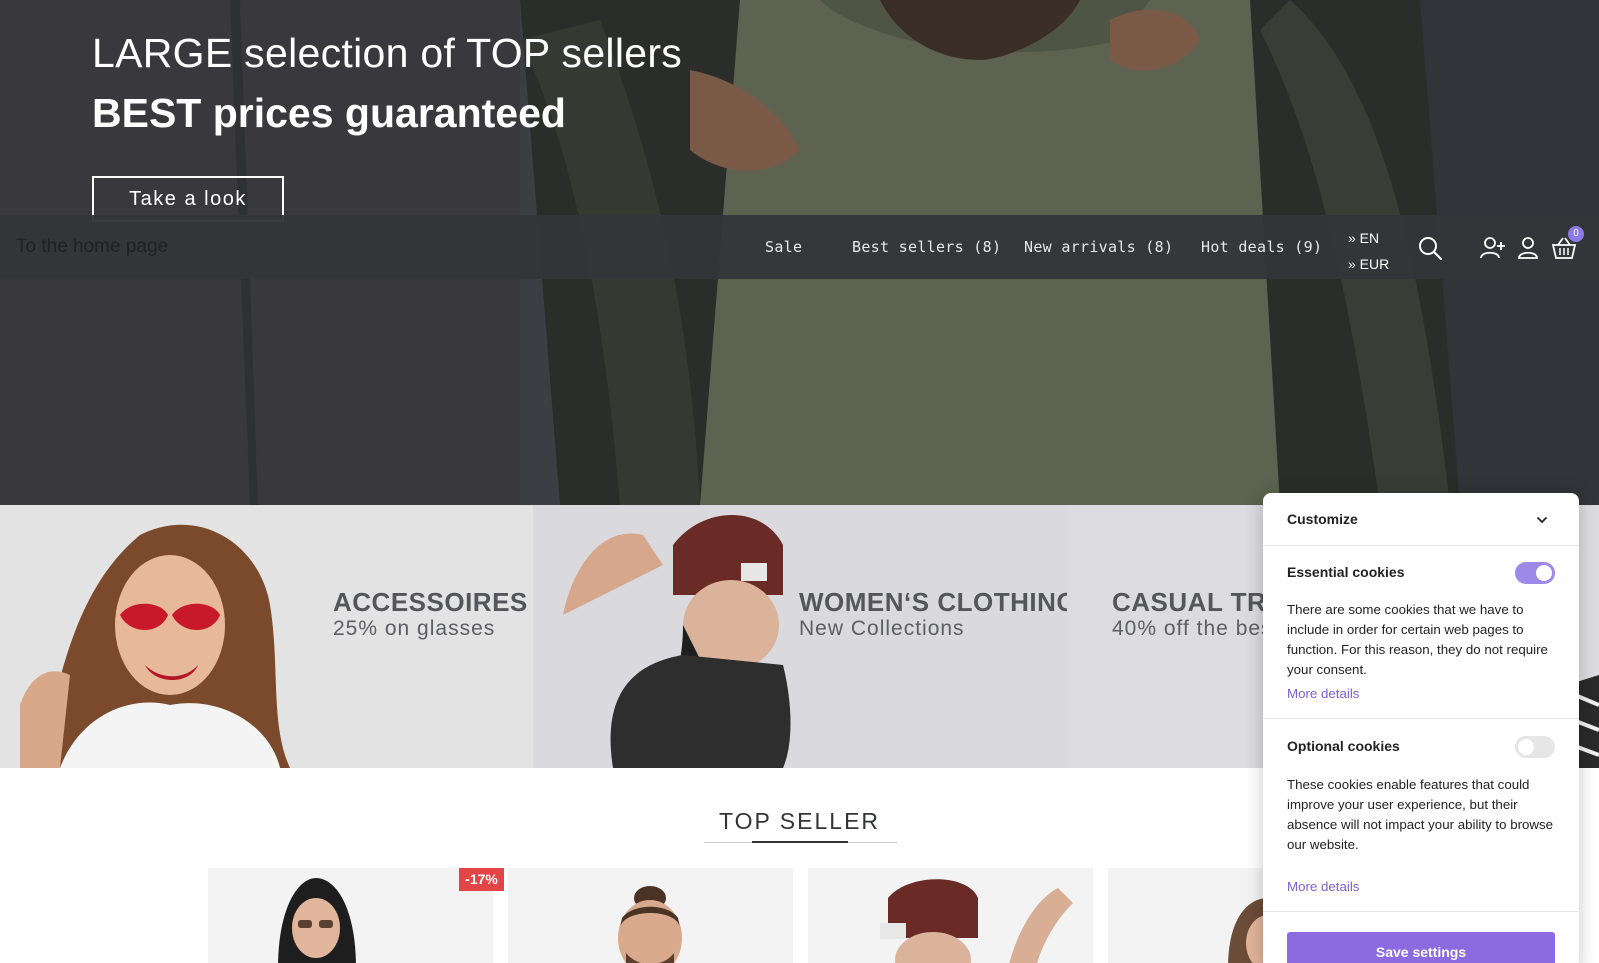 The width and height of the screenshot is (1599, 963). What do you see at coordinates (1196, 628) in the screenshot?
I see `banner-casual-trends-subtitle: 40% off the best` at bounding box center [1196, 628].